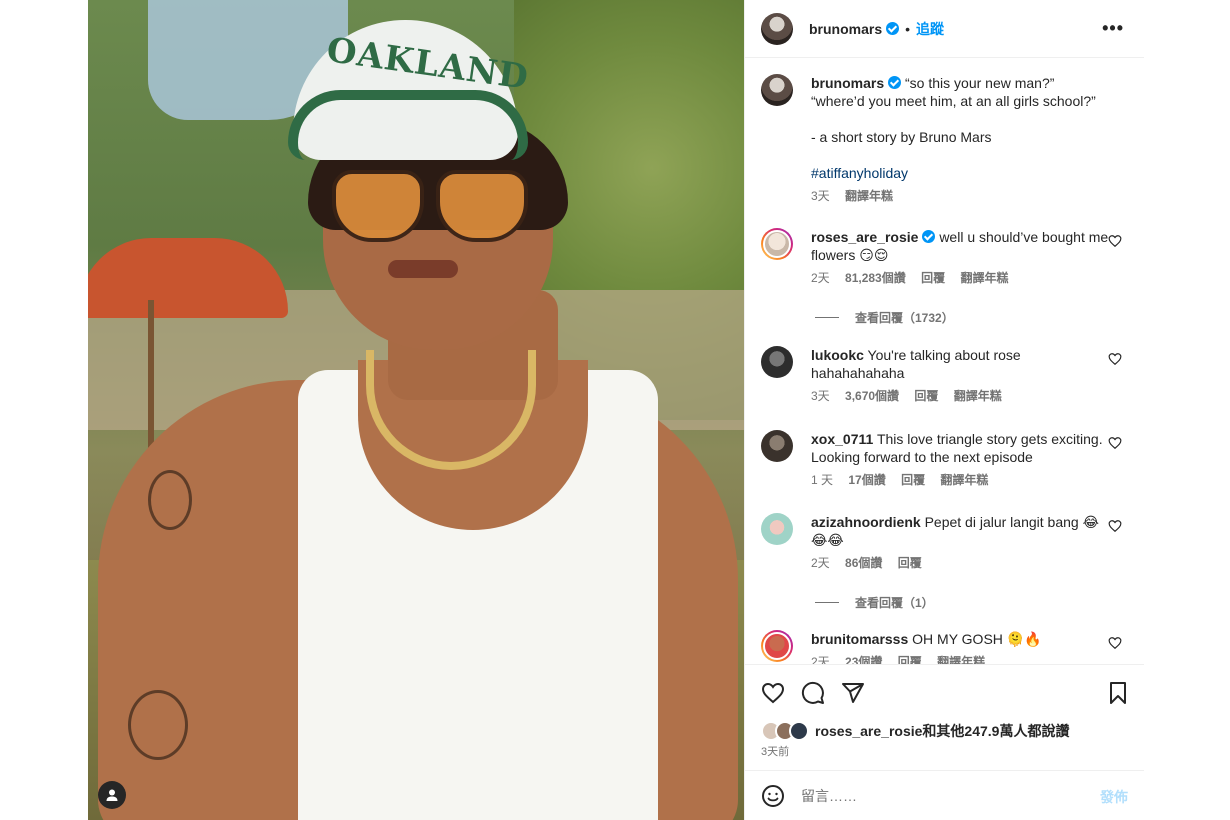 The height and width of the screenshot is (820, 1230). Describe the element at coordinates (961, 563) in the screenshot. I see `comment-meta: 2天 86個讚 回覆` at that location.